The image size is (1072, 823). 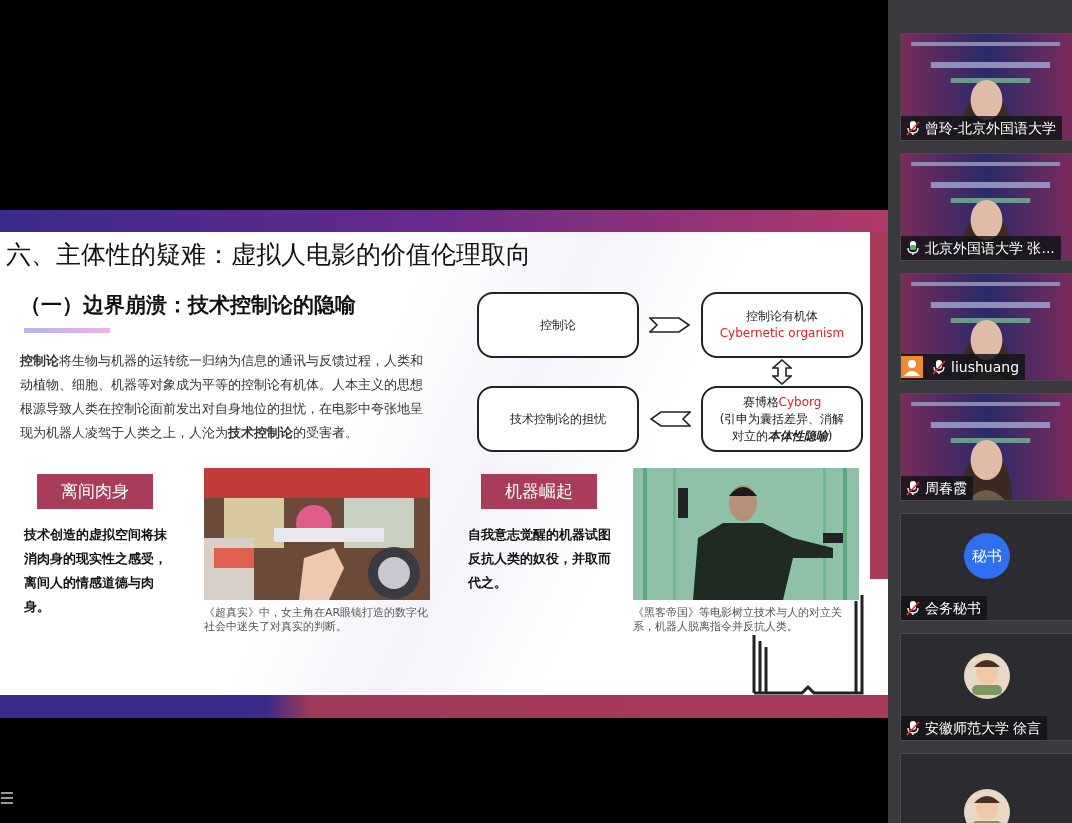 I want to click on participant-tile: 安徽师范大学 徐言, so click(x=986, y=687).